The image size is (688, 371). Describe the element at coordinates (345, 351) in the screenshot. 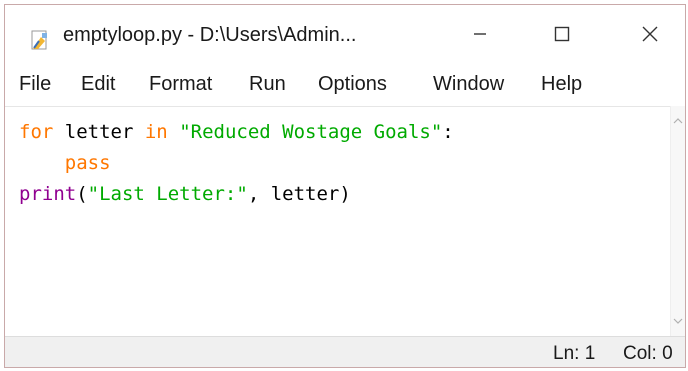

I see `status-bar: Ln: 1 Col: 0` at that location.